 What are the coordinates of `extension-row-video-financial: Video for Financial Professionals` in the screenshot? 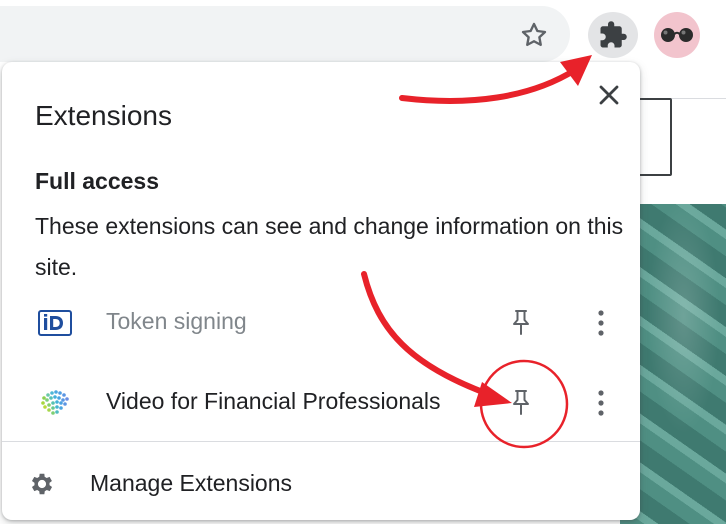 It's located at (321, 402).